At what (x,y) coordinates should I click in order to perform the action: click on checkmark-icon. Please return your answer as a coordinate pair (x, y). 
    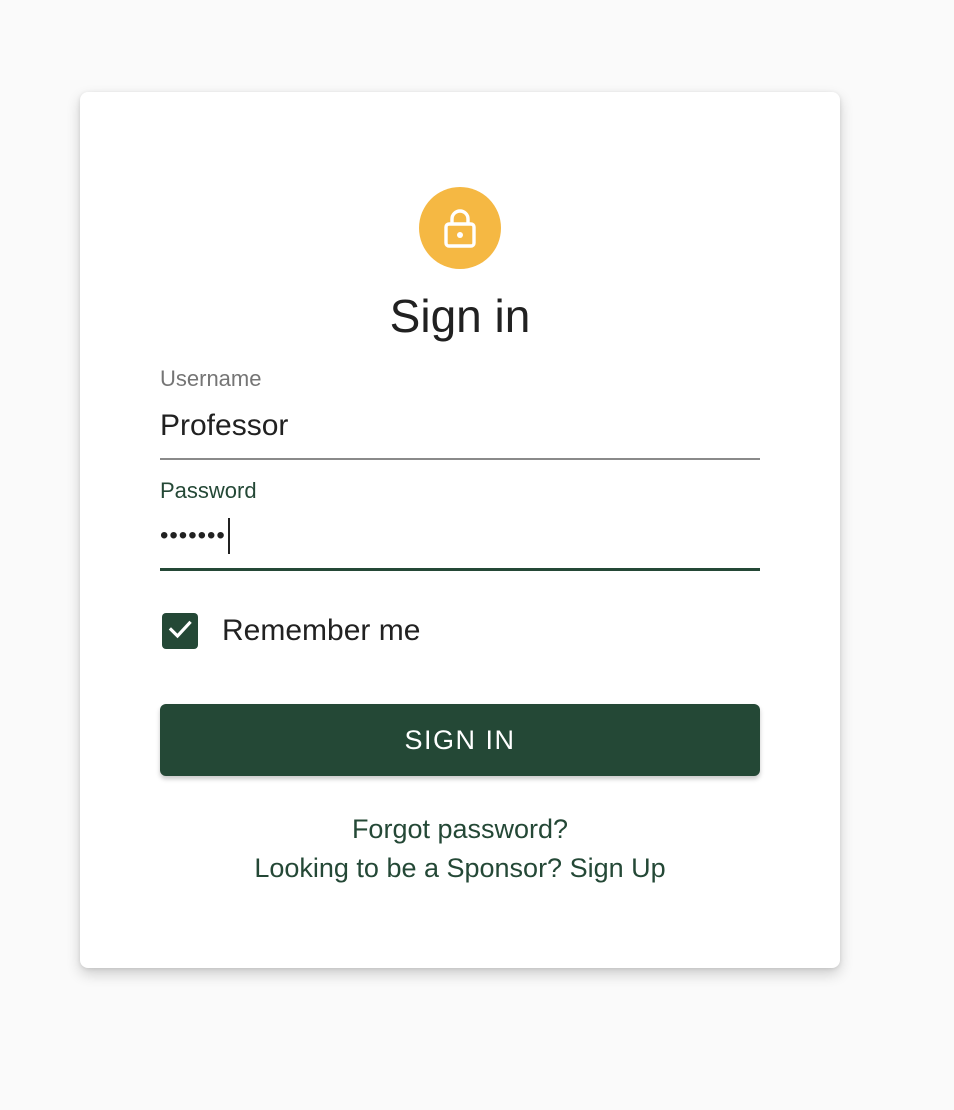
    Looking at the image, I should click on (180, 631).